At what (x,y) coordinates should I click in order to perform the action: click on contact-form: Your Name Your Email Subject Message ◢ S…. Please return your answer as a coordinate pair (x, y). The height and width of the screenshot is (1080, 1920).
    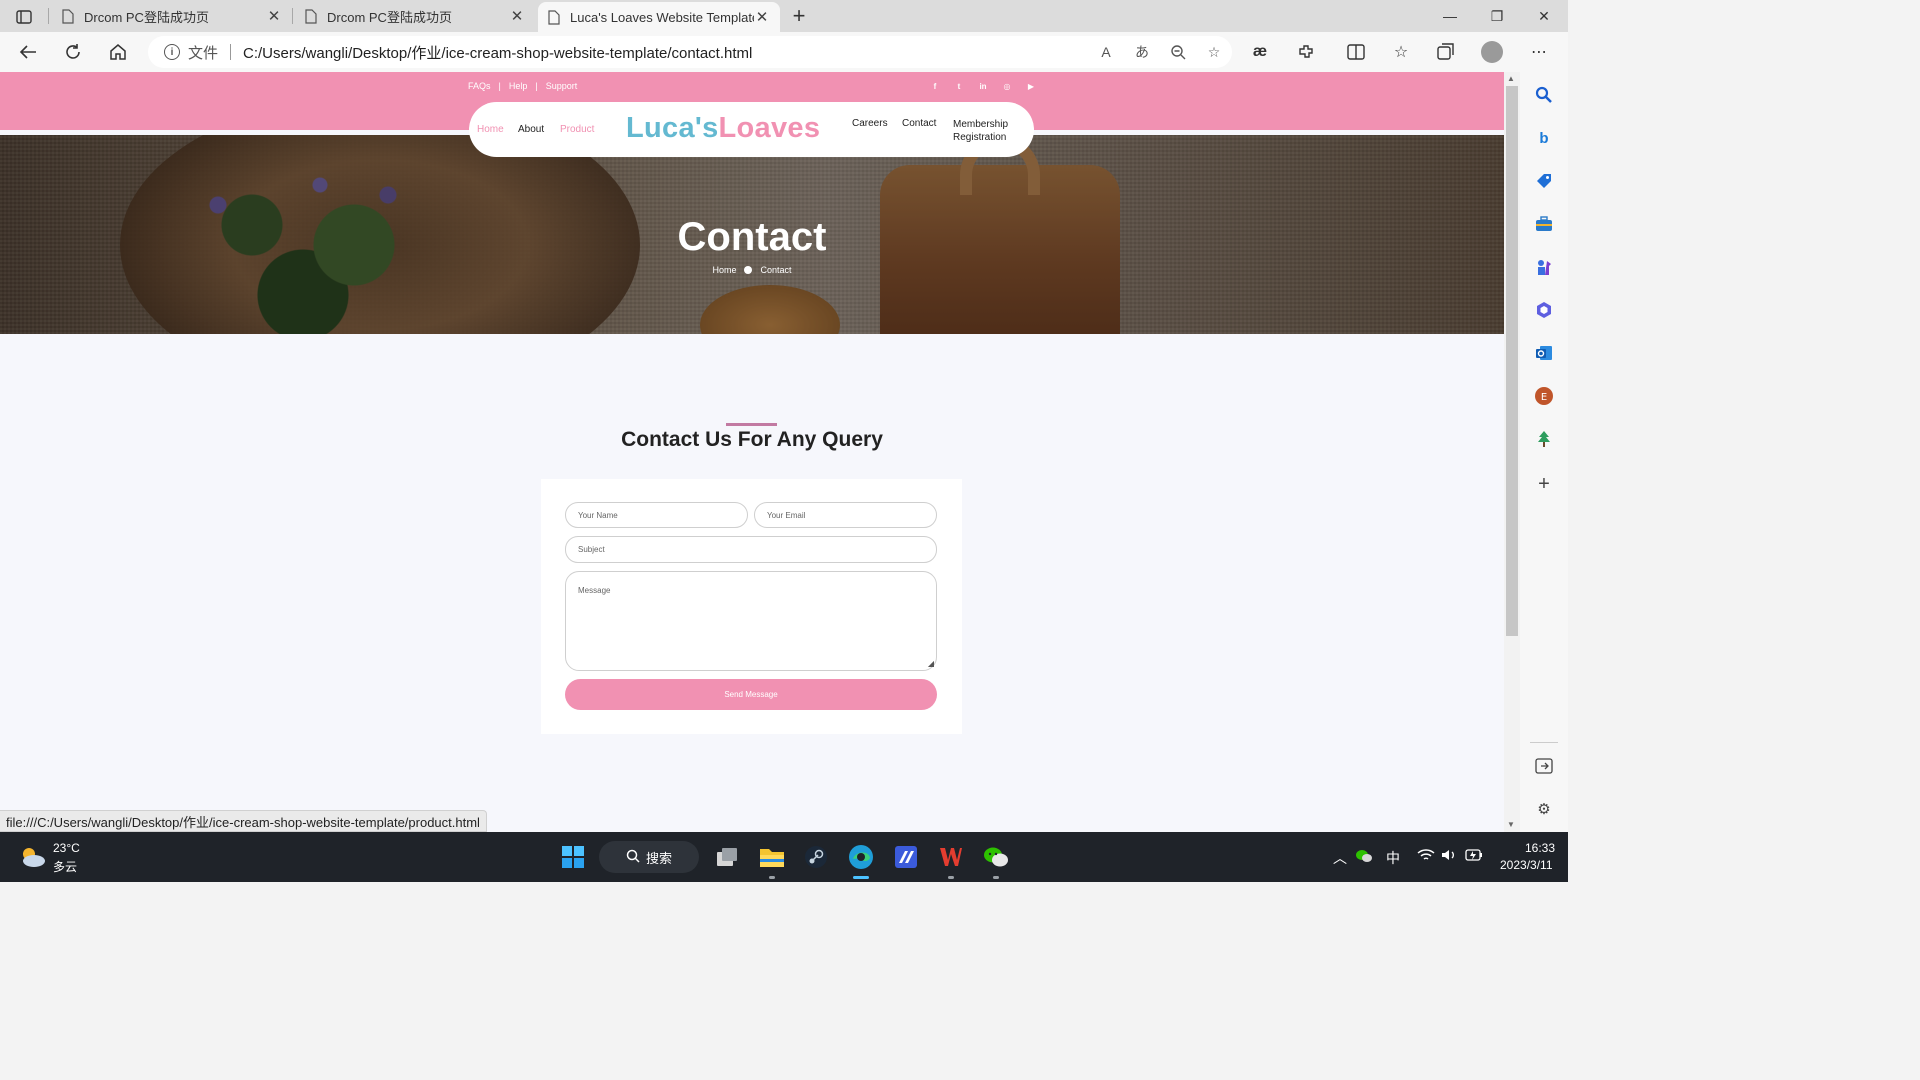
    Looking at the image, I should click on (751, 606).